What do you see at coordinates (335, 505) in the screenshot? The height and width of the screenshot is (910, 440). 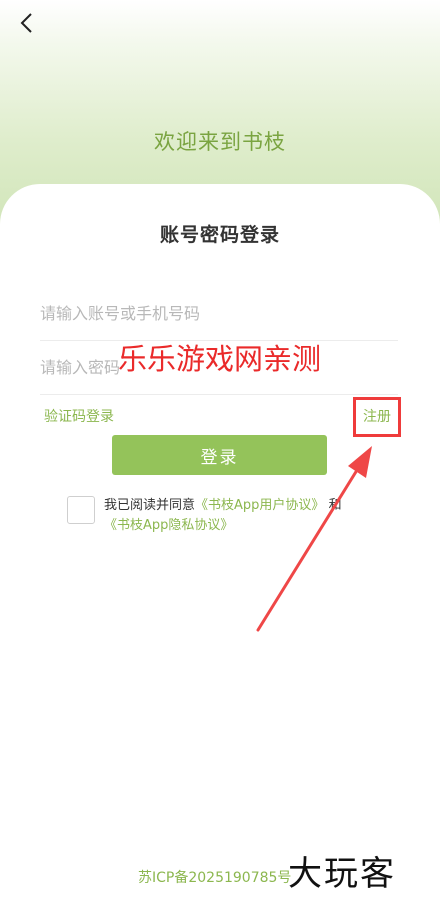 I see `agreement-and: 和` at bounding box center [335, 505].